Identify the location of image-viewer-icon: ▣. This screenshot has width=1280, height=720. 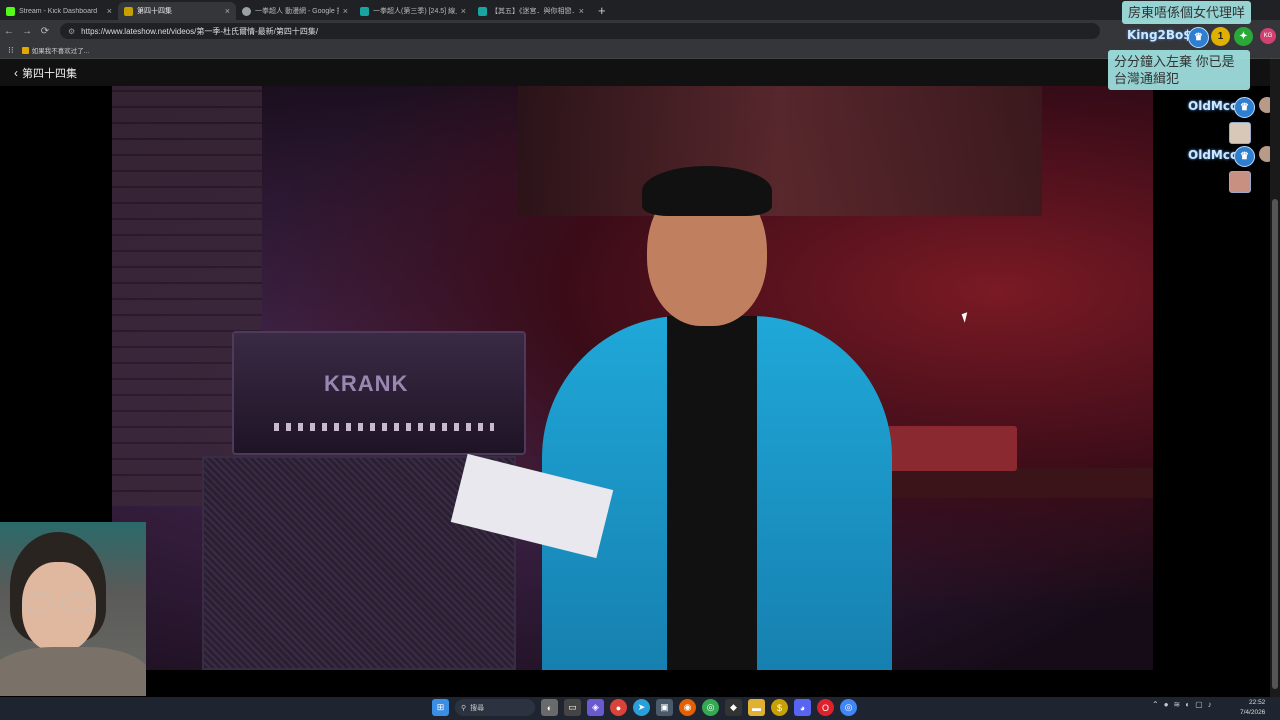
(664, 707).